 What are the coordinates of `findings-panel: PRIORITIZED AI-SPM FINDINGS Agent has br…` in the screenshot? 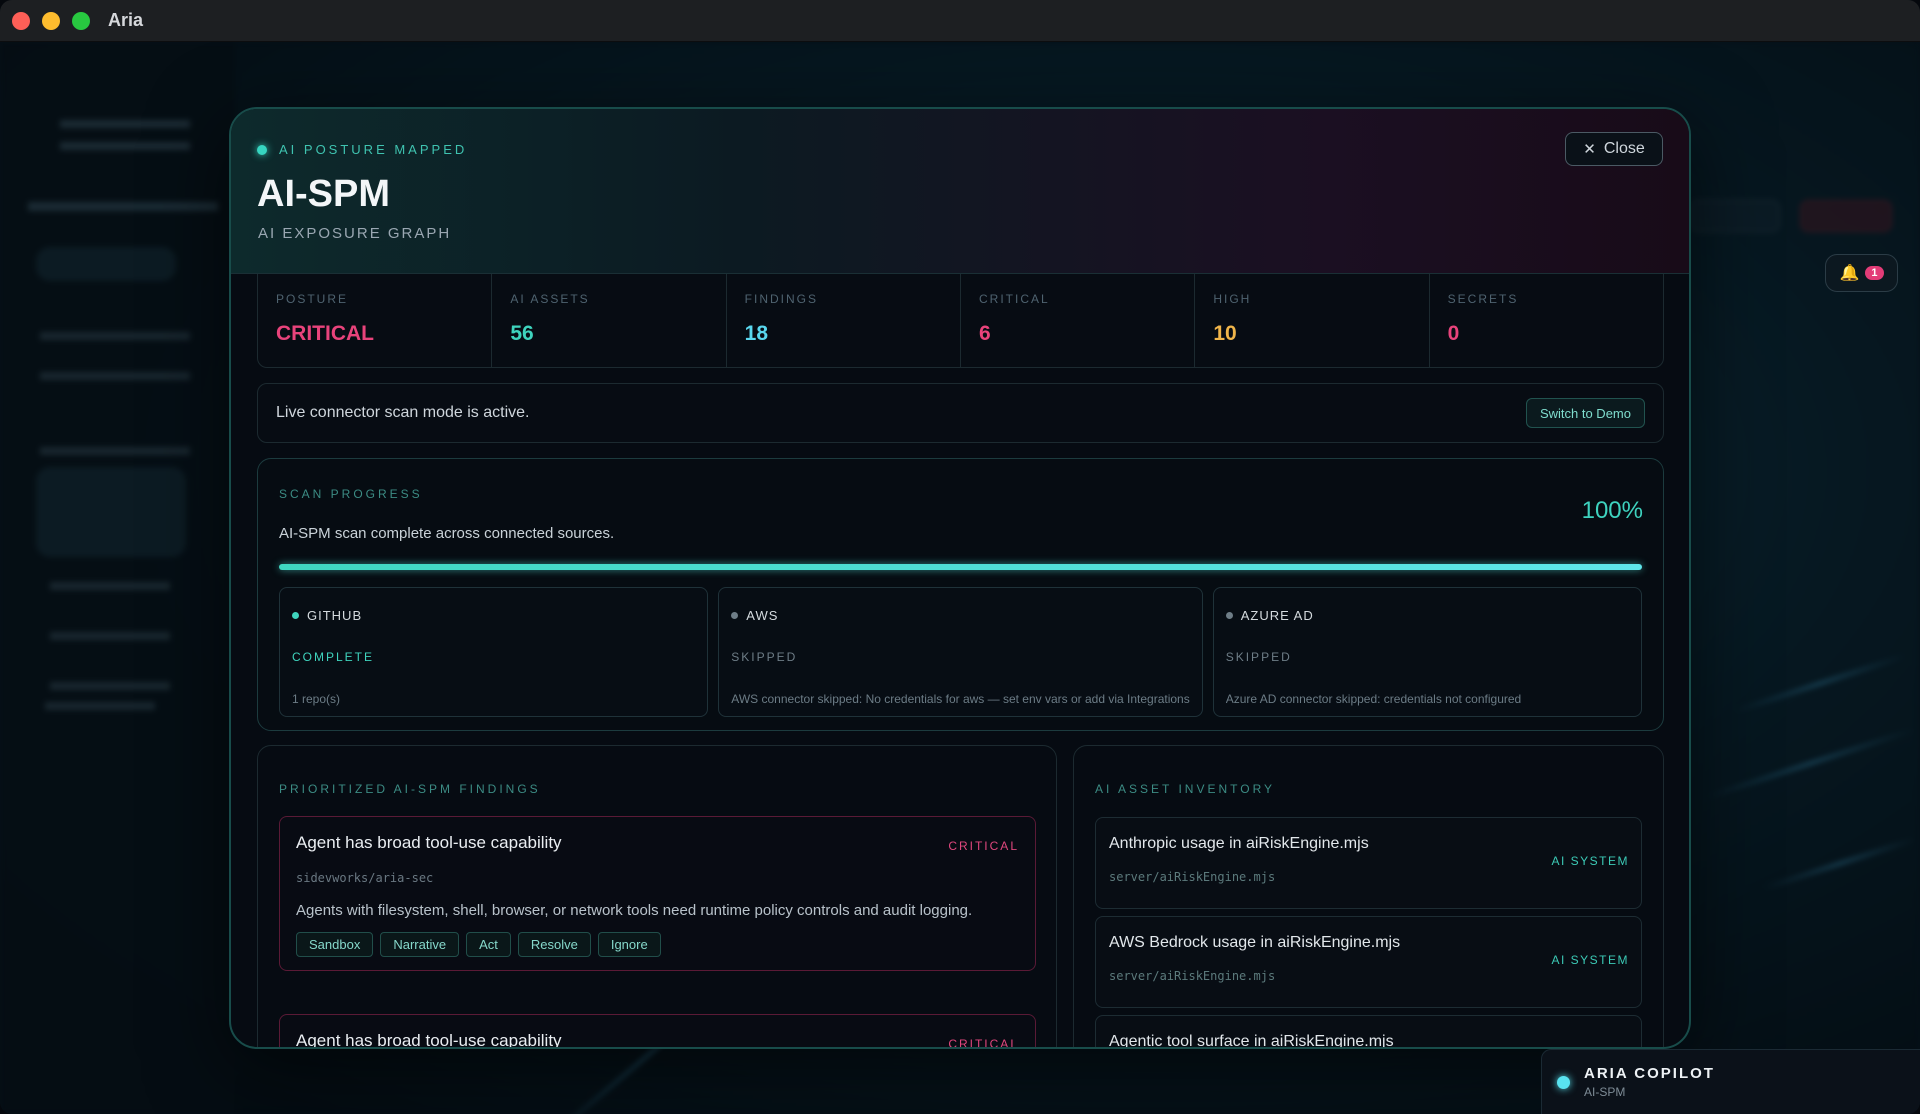 It's located at (657, 897).